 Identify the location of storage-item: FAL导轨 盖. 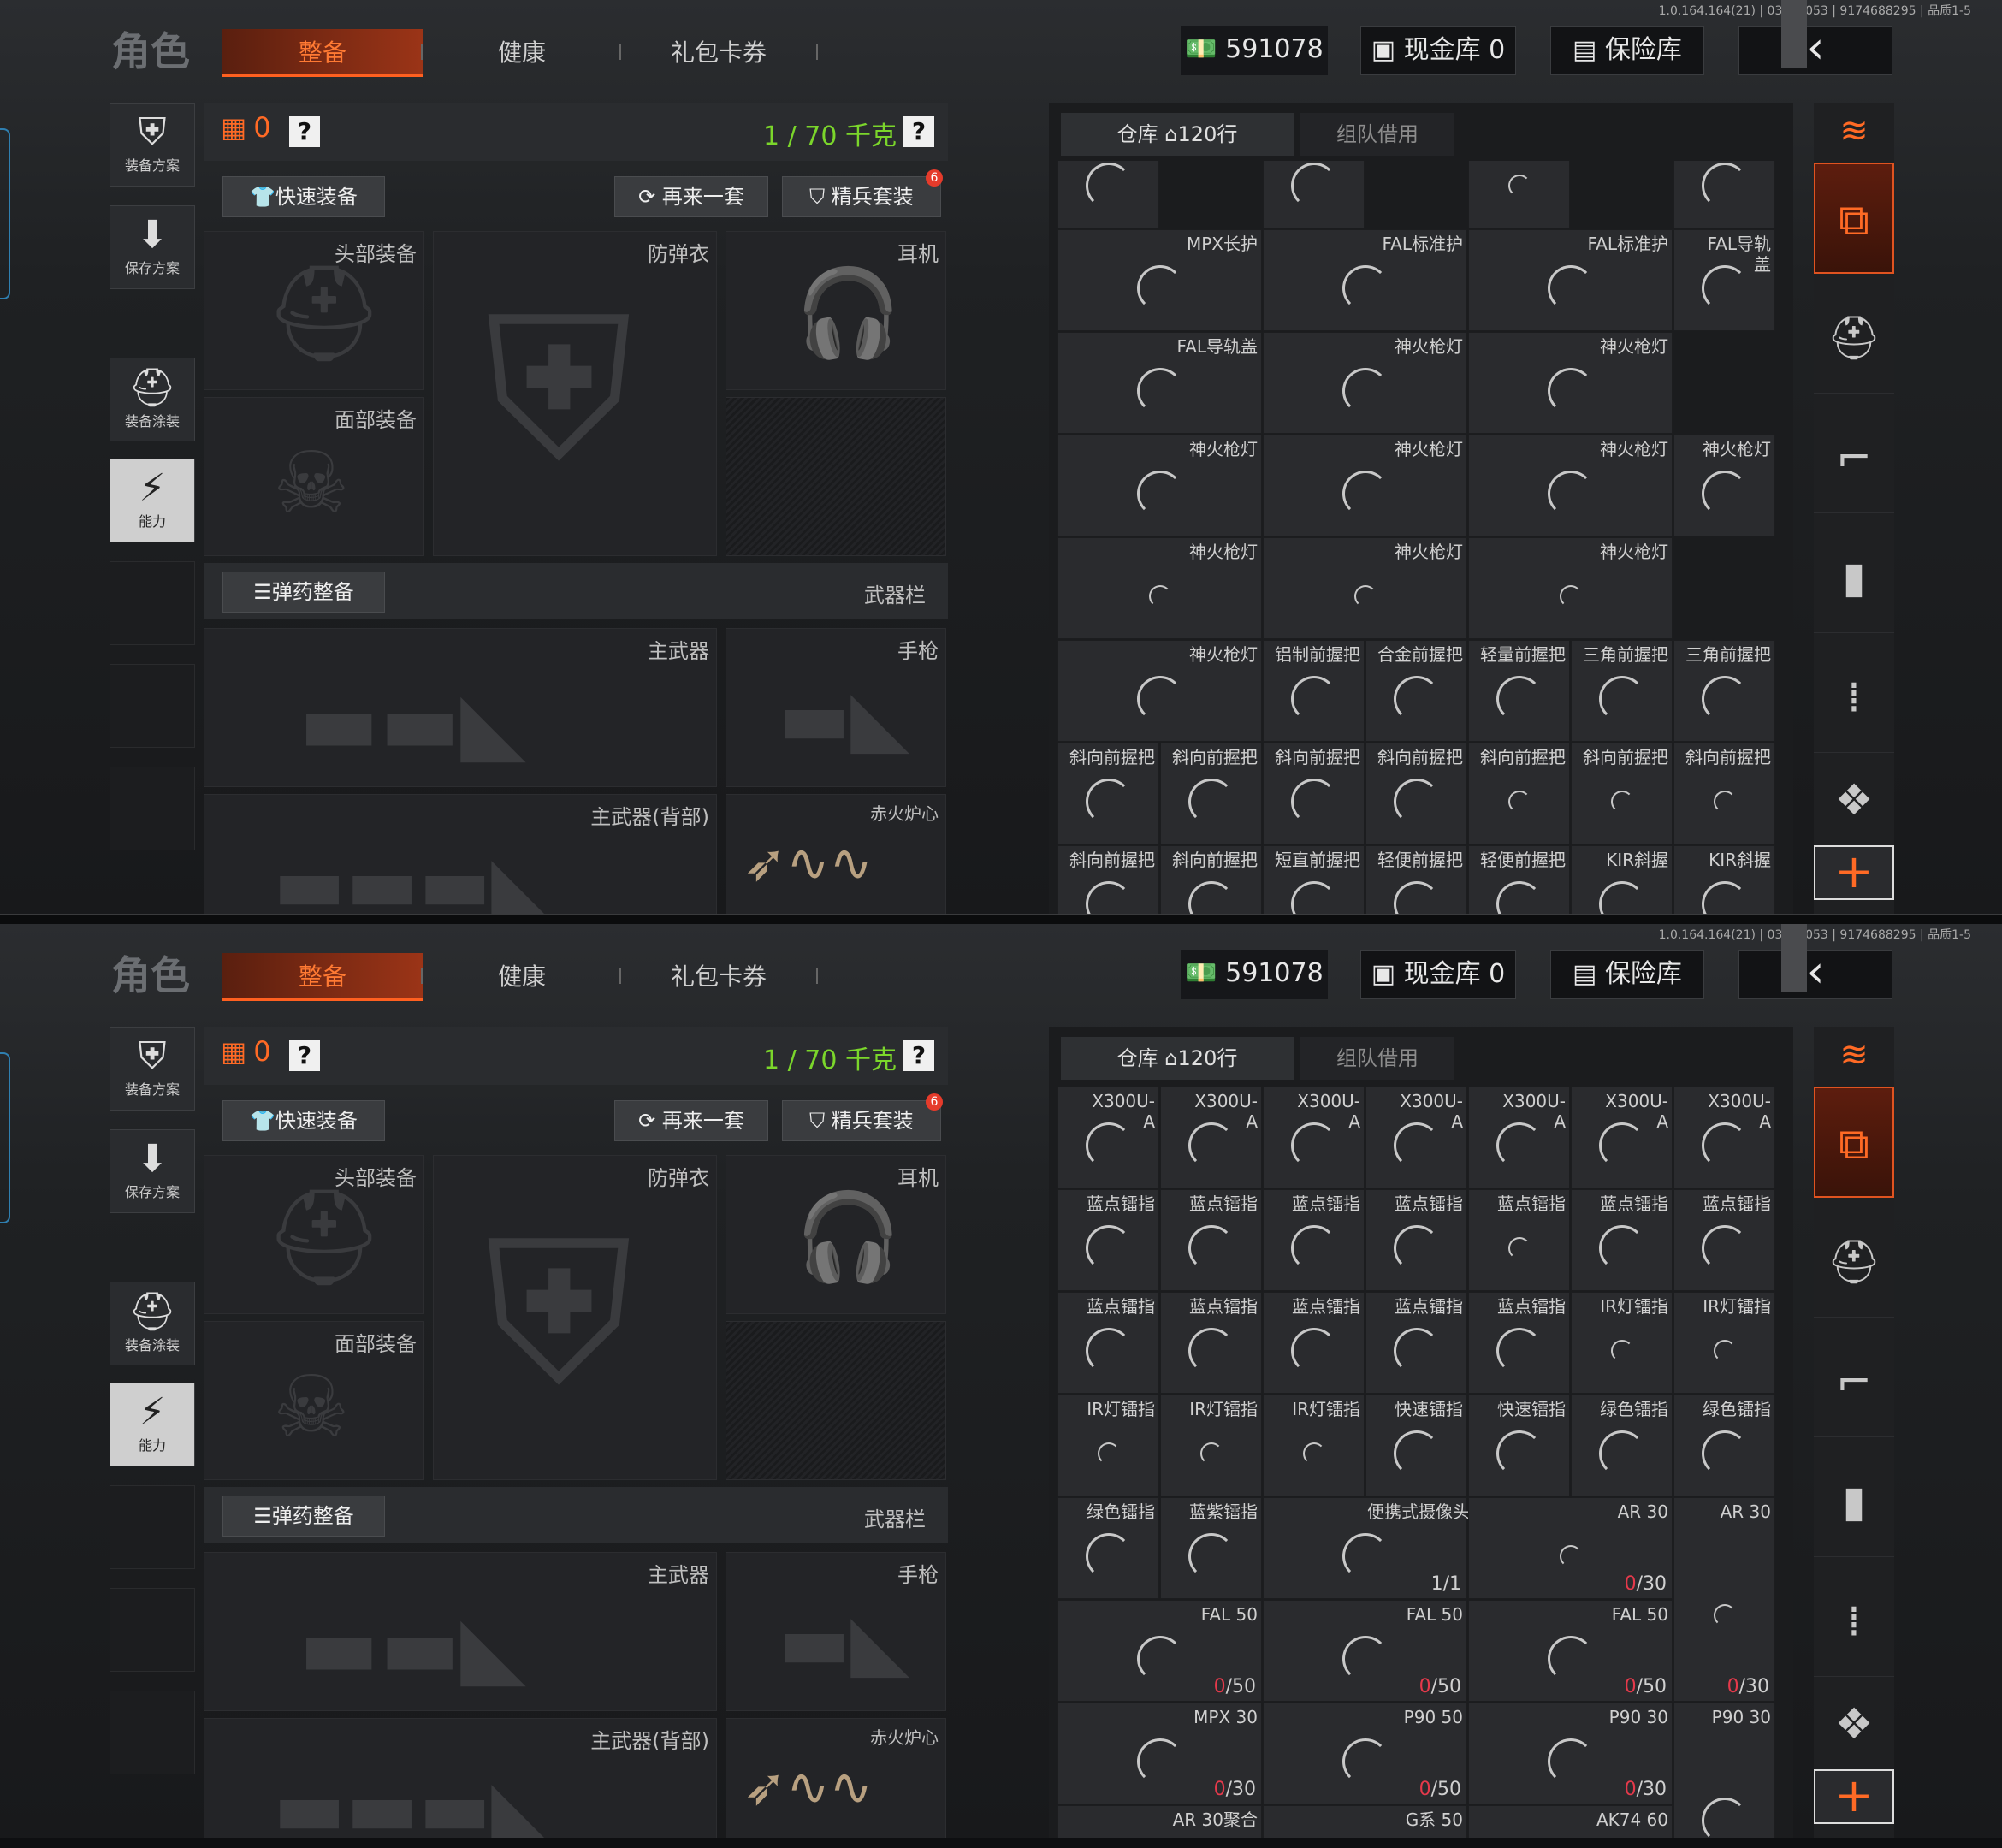
(1724, 280).